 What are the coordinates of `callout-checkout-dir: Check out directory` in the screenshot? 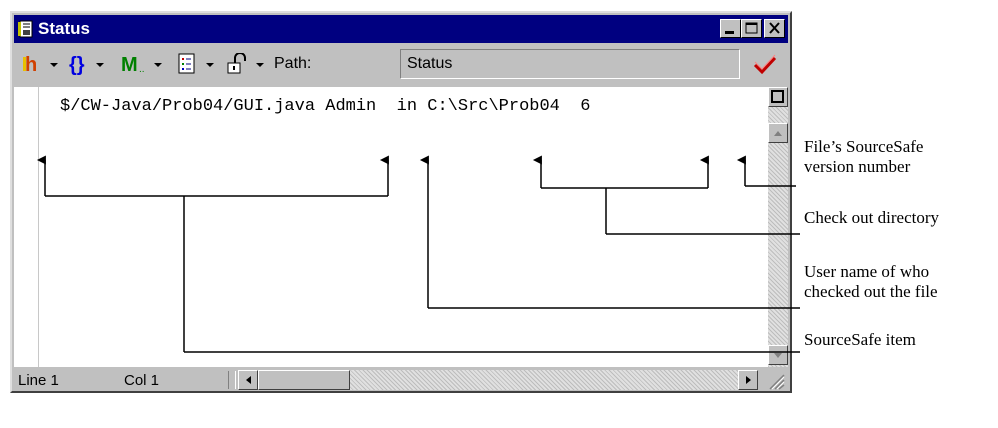 It's located at (872, 217).